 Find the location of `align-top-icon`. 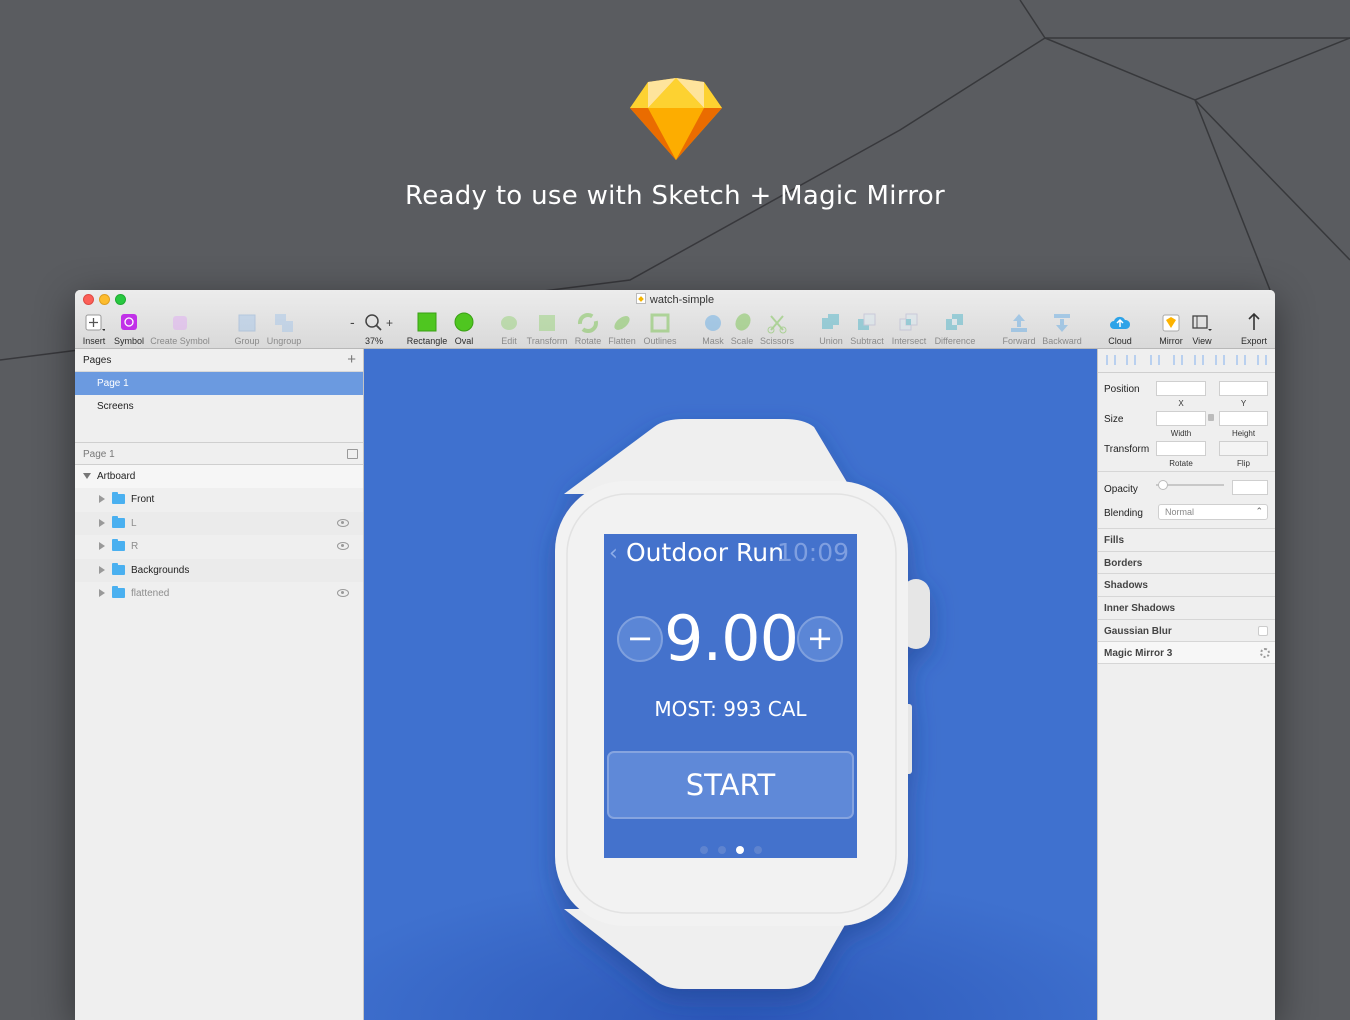

align-top-icon is located at coordinates (1220, 360).